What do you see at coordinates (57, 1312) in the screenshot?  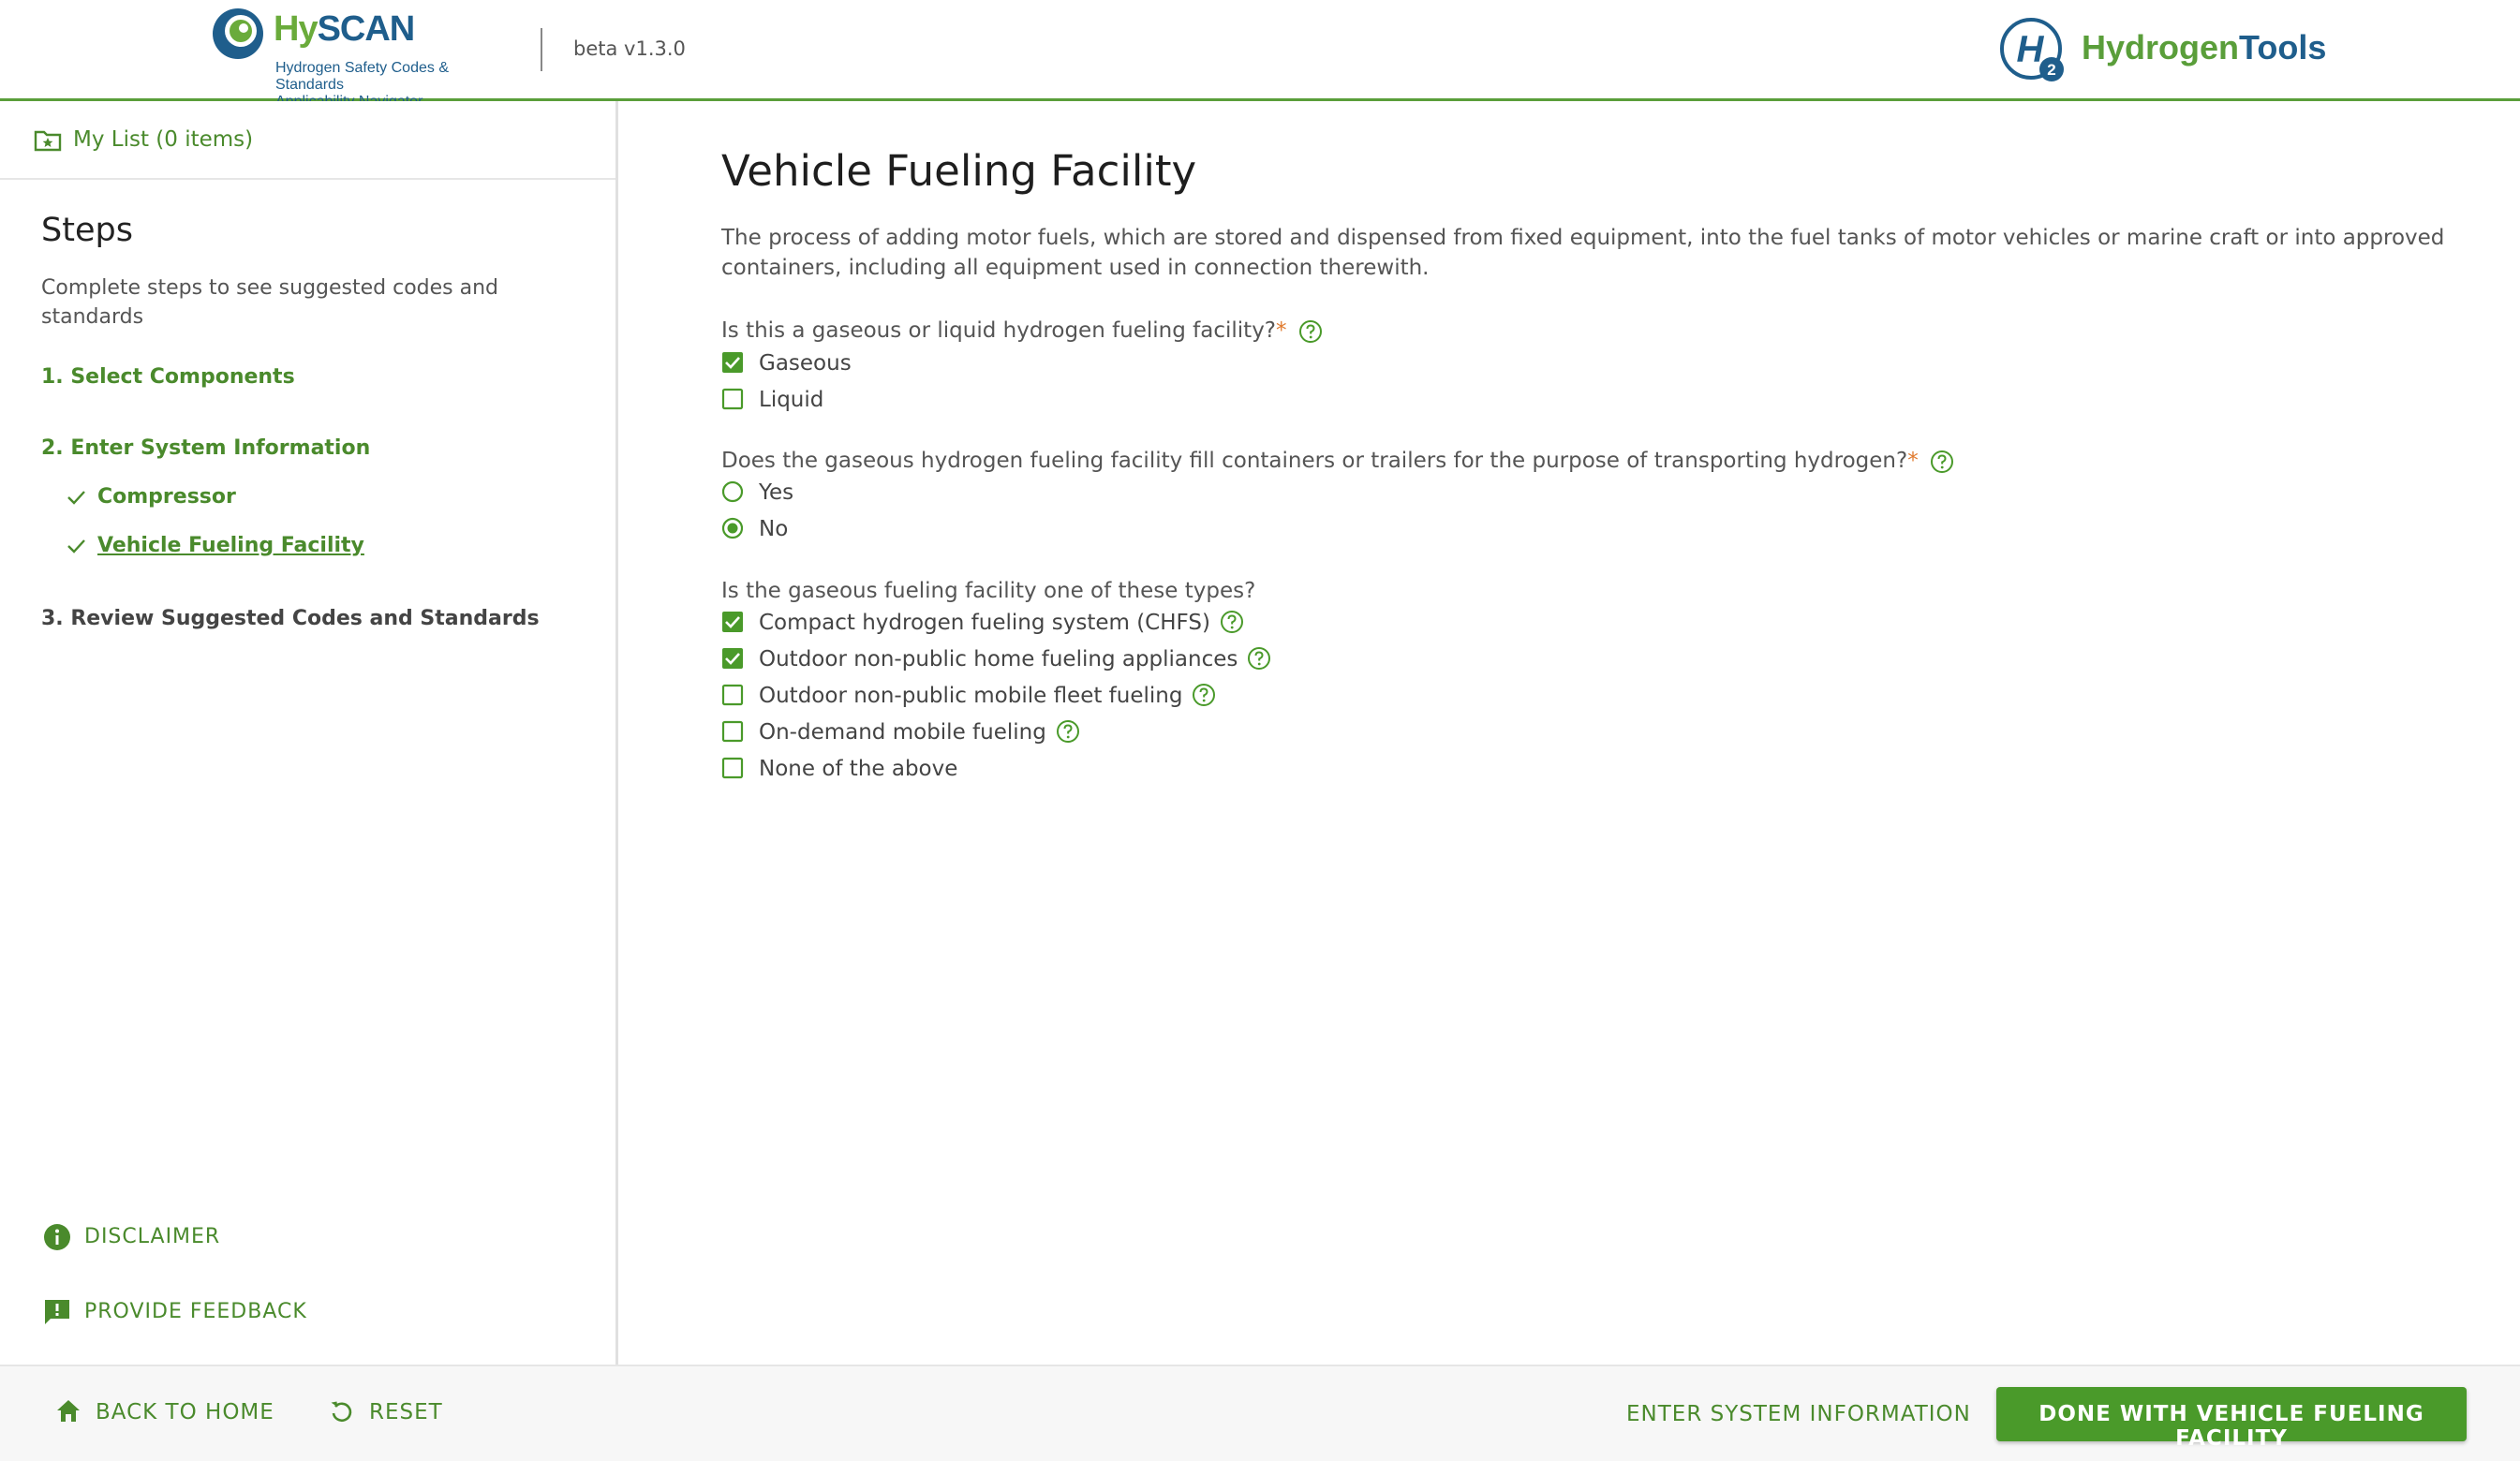 I see `feedback-icon` at bounding box center [57, 1312].